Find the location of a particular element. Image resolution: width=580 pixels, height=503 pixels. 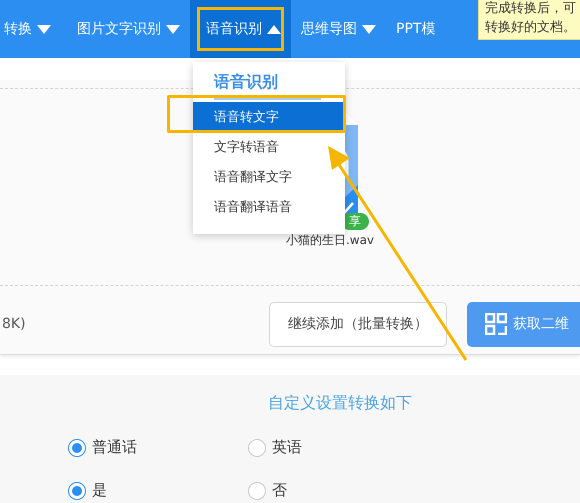

qr-code-icon is located at coordinates (496, 324).